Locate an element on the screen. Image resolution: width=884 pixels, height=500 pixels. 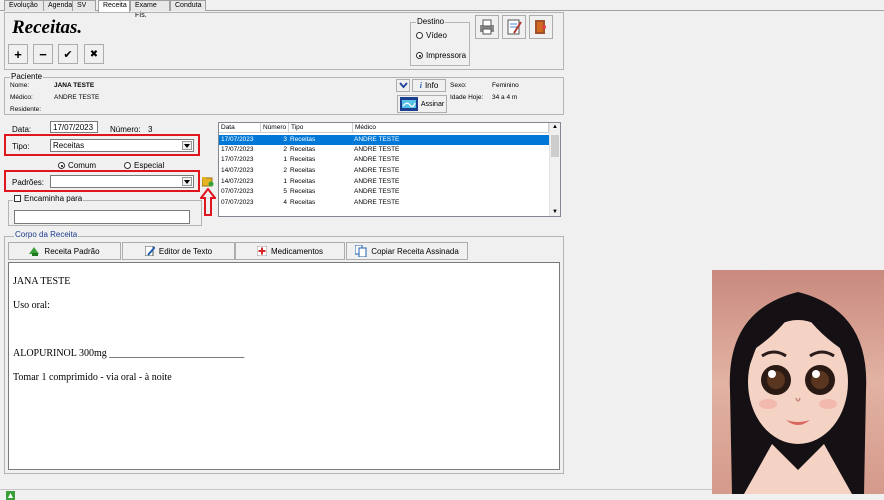
tab-exame-fis: Exame Fís. is located at coordinates (150, 9).